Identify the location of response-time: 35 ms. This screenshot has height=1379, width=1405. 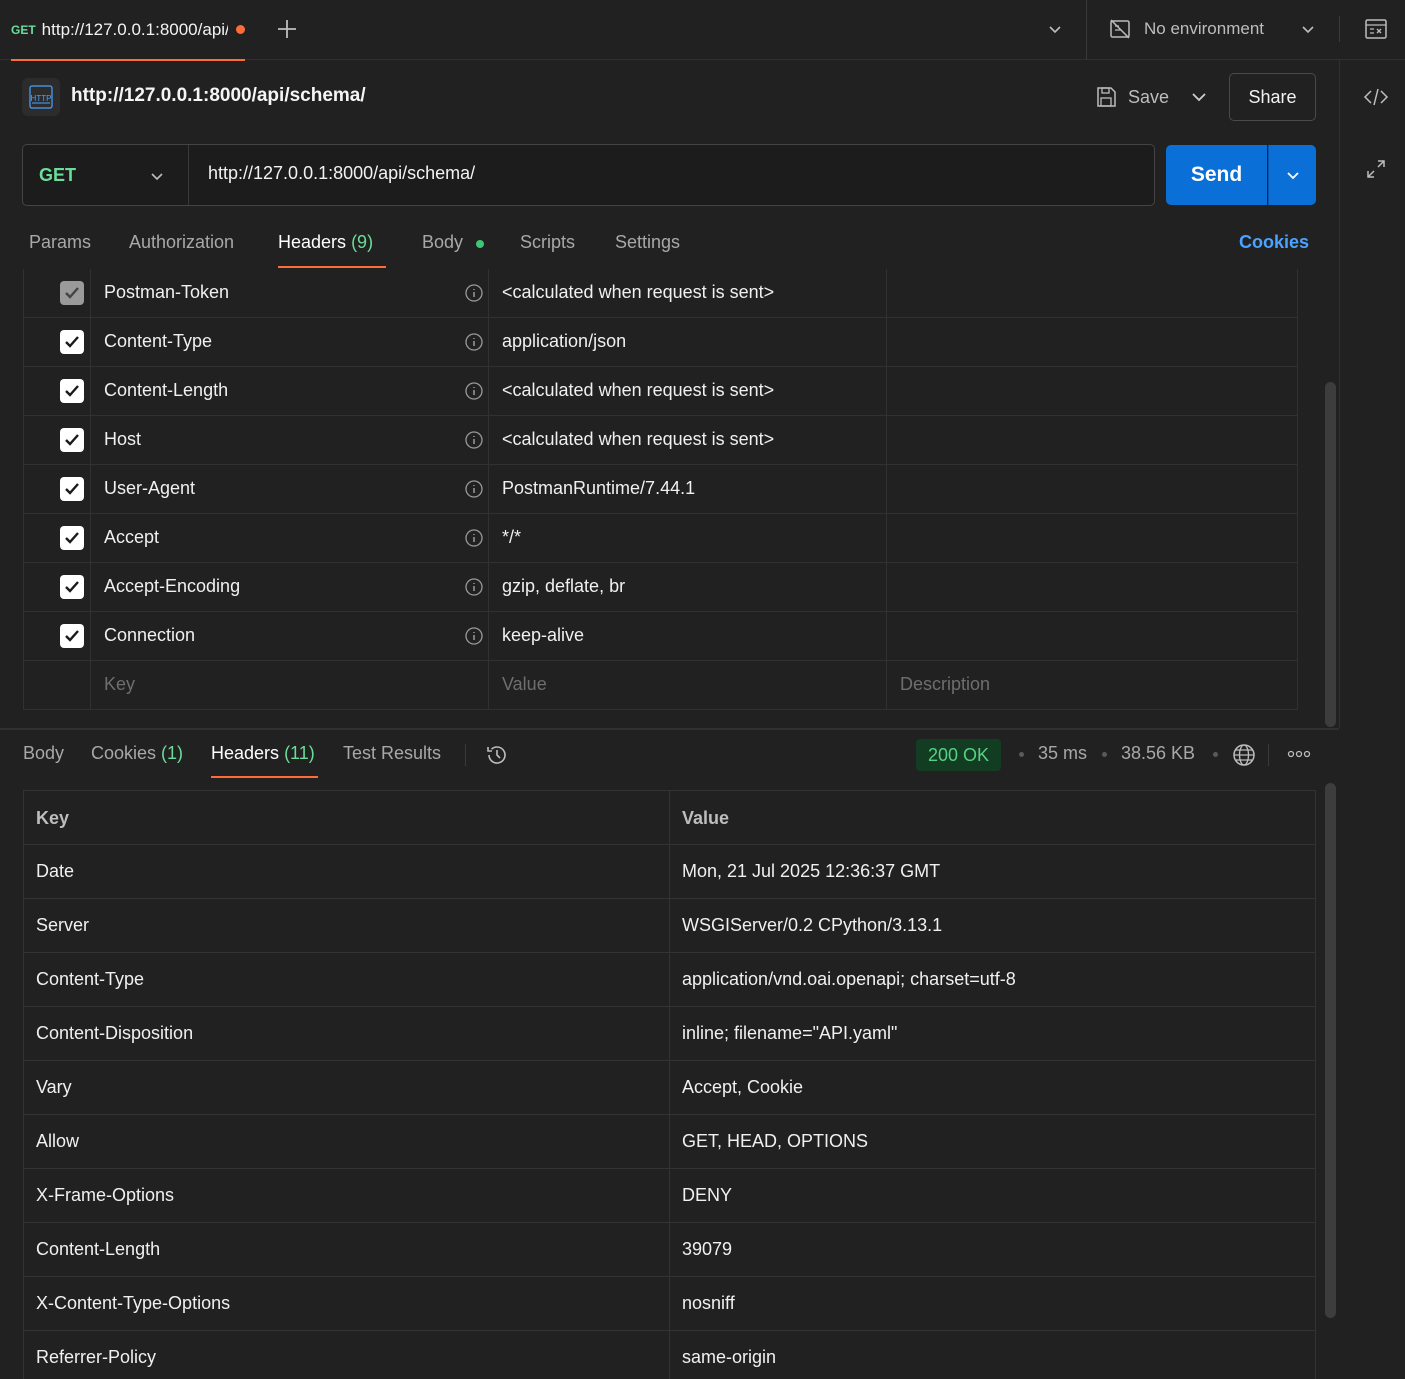
(1062, 753).